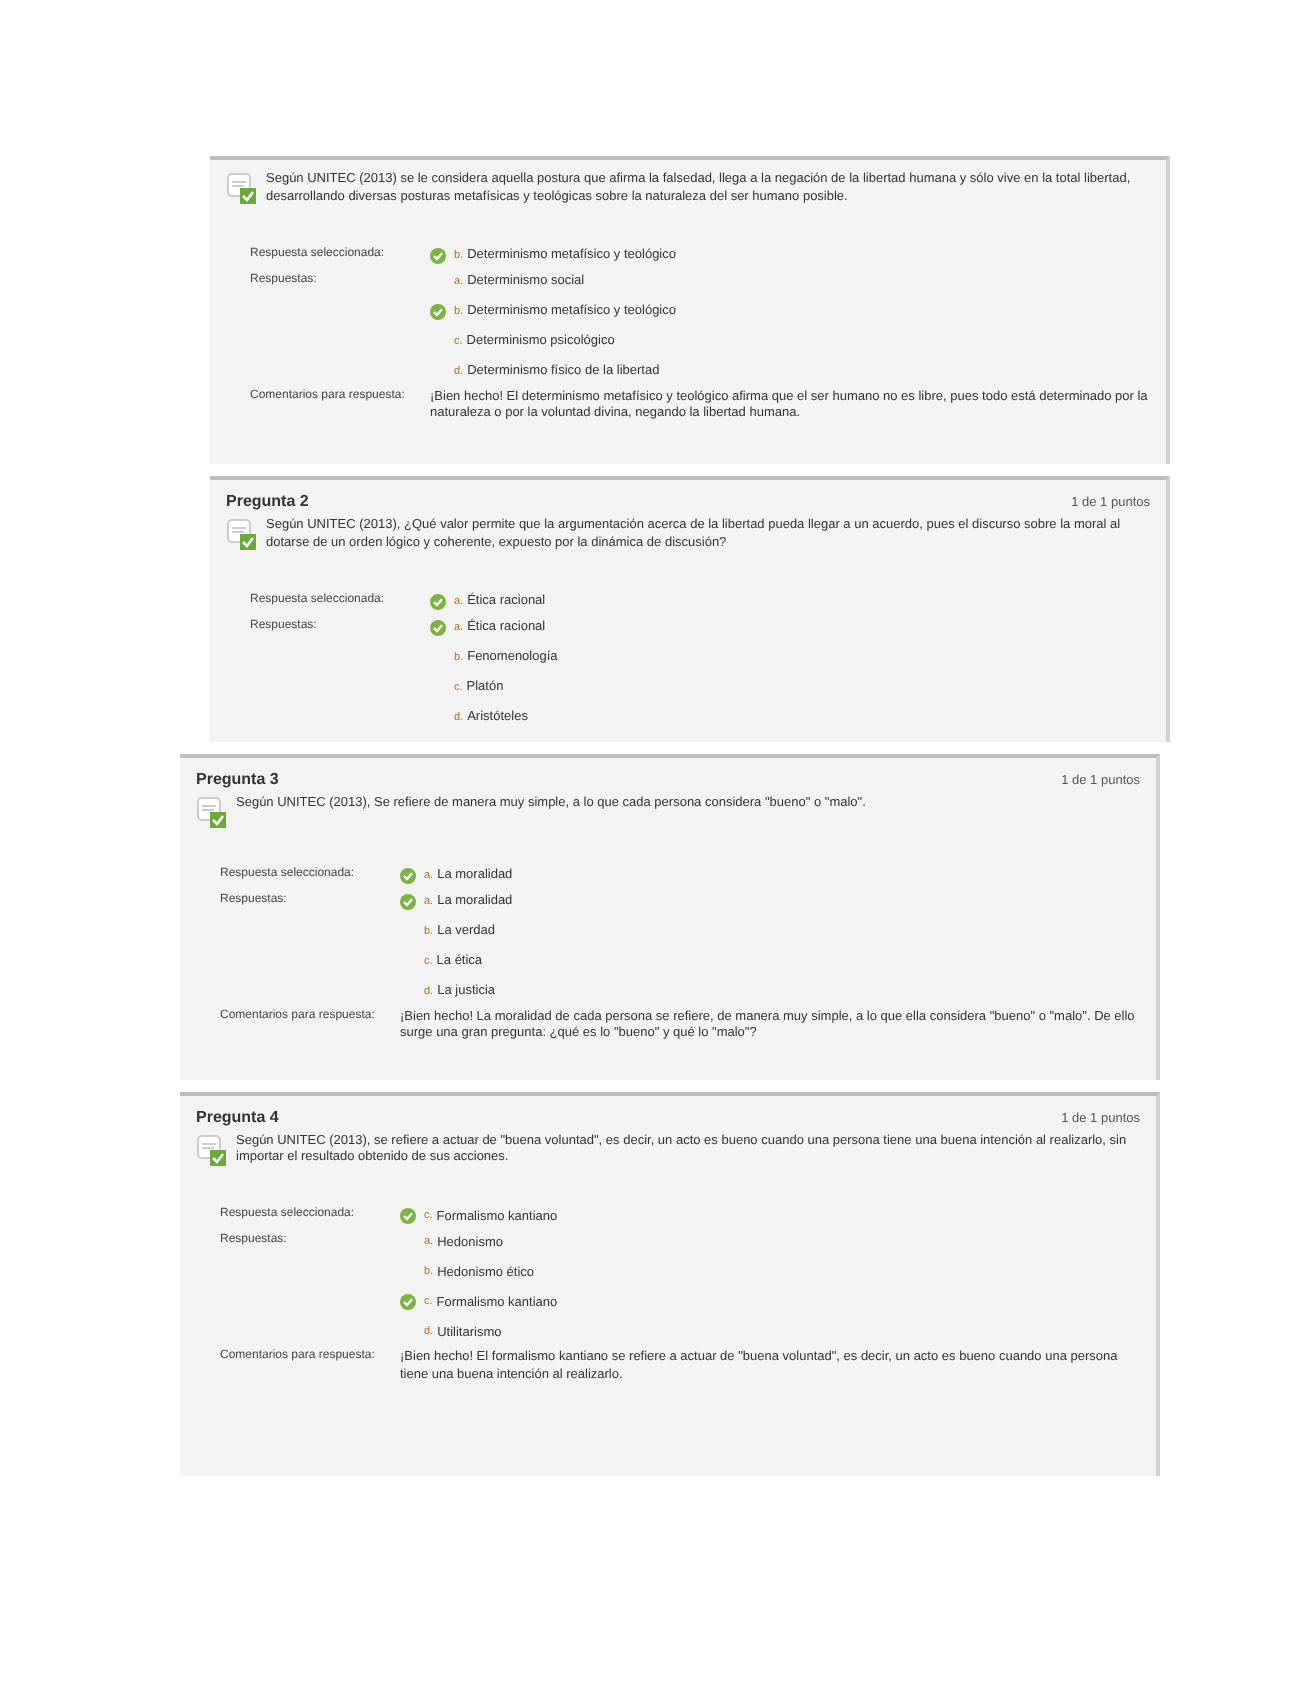  Describe the element at coordinates (267, 501) in the screenshot. I see `question-title: Pregunta 2` at that location.